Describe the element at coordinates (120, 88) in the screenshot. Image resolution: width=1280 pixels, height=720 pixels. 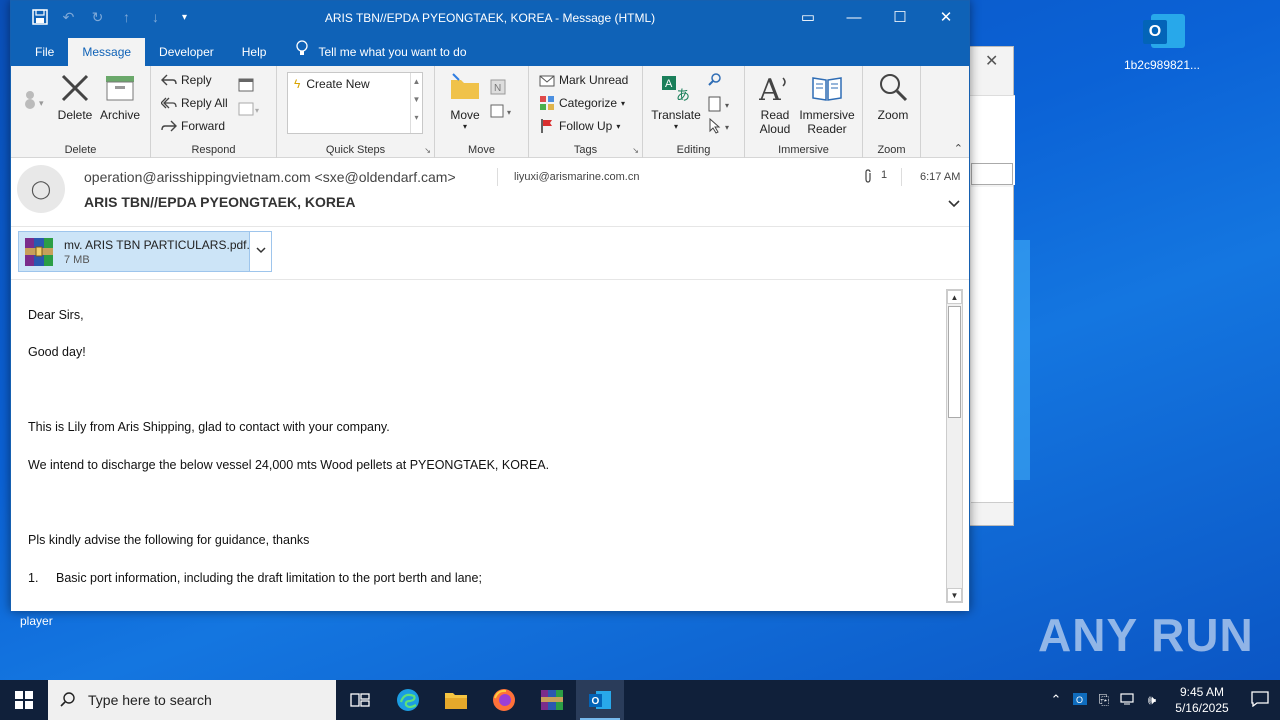
I see `archive-icon` at that location.